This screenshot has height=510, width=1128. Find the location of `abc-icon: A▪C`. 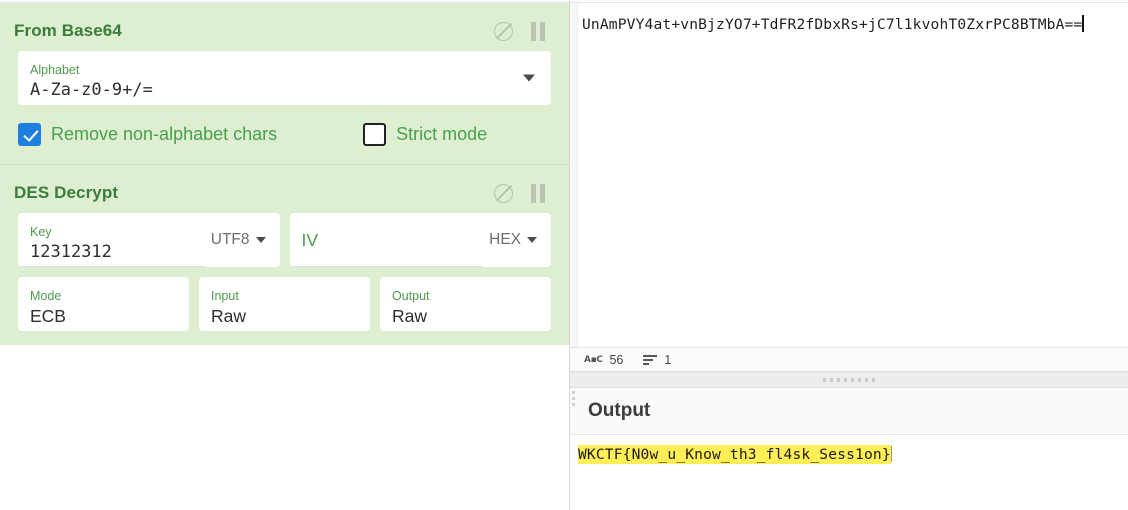

abc-icon: A▪C is located at coordinates (593, 359).